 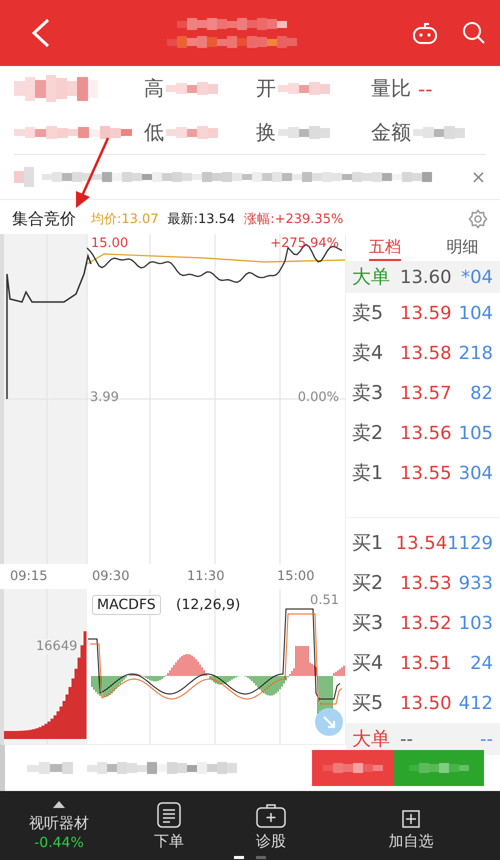 I want to click on buy-button, so click(x=439, y=768).